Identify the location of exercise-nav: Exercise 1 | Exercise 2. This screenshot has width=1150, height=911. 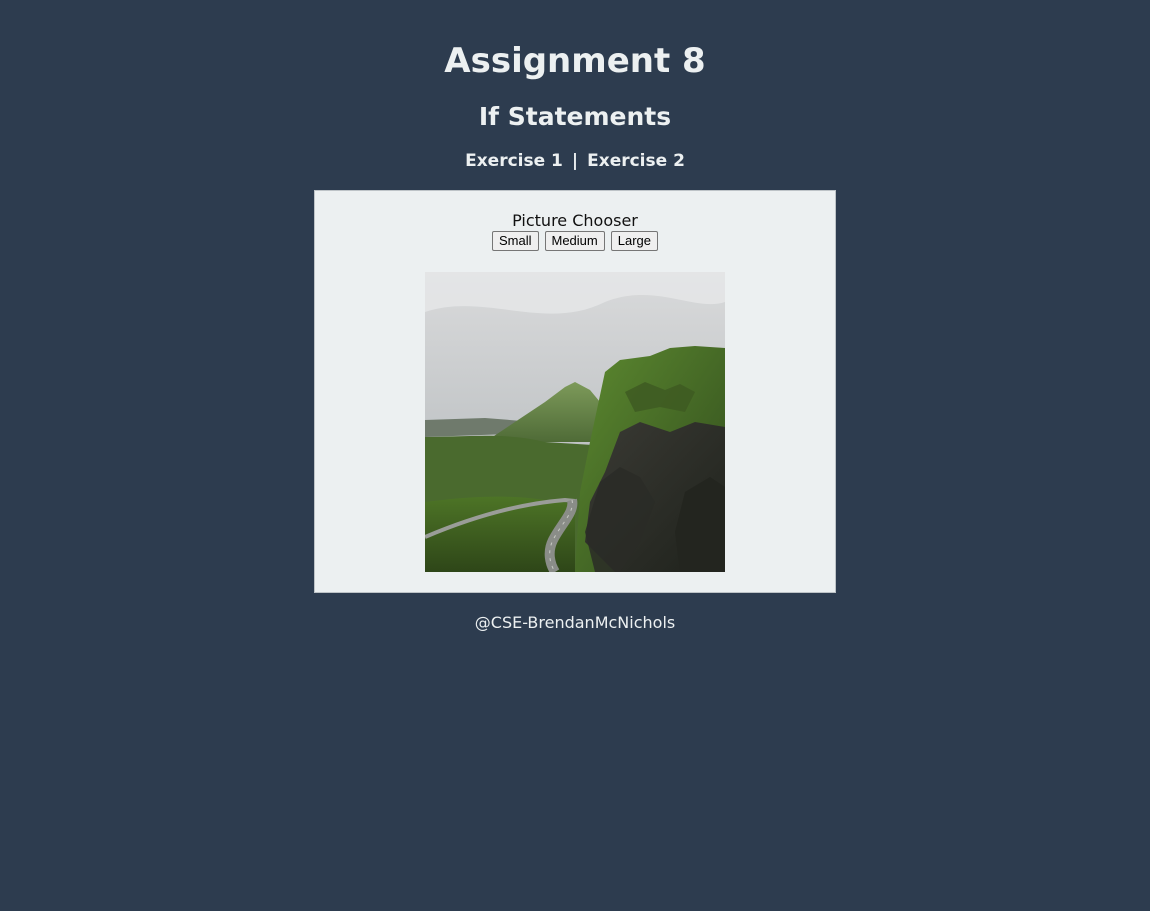
(575, 161).